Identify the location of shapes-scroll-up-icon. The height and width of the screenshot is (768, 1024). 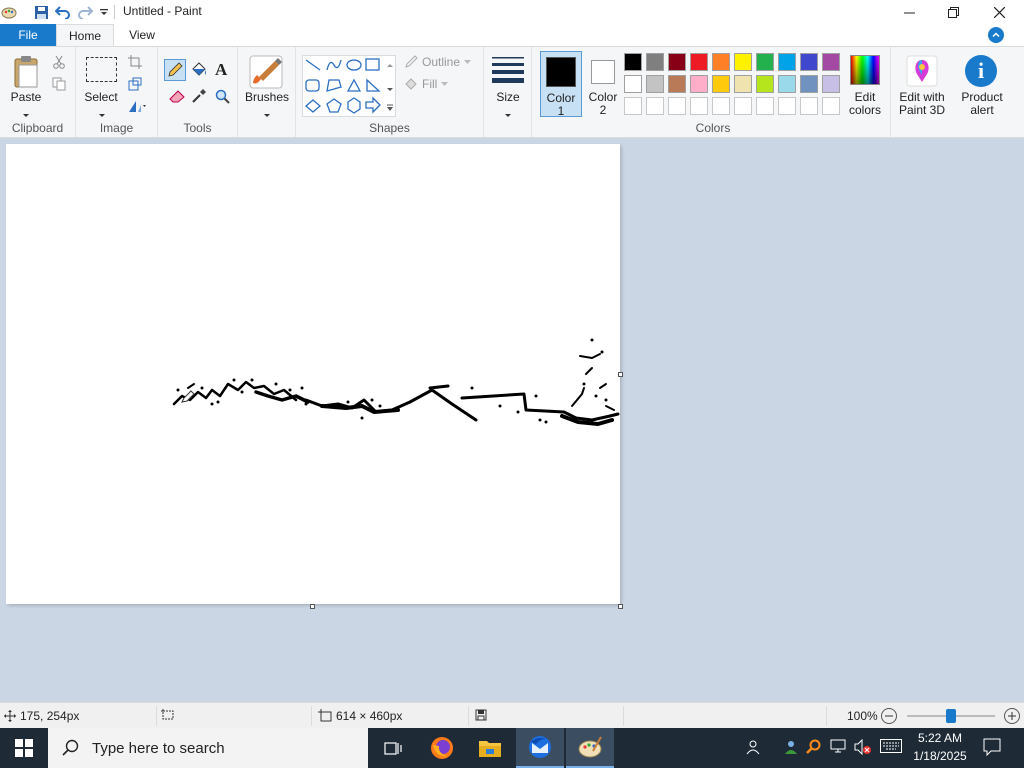
(390, 64).